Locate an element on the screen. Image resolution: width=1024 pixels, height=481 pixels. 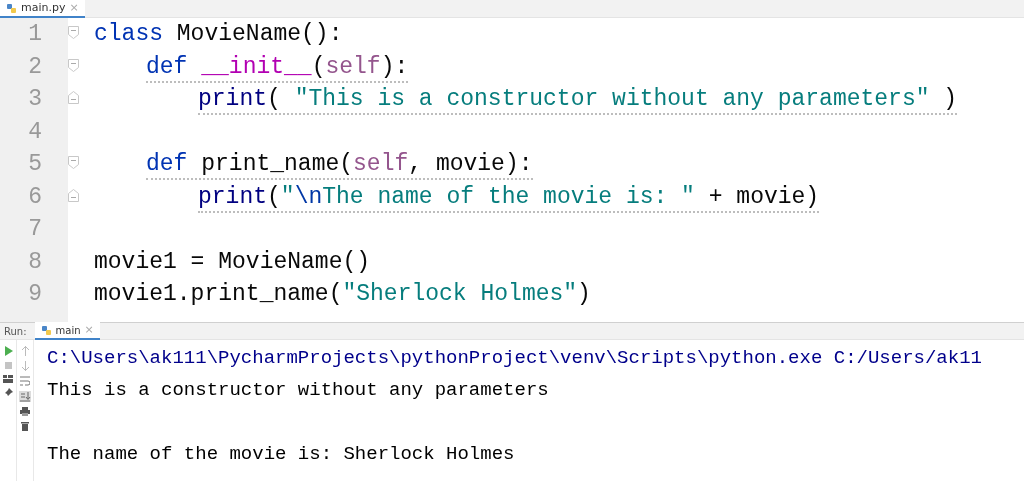
play-icon is located at coordinates (8, 351).